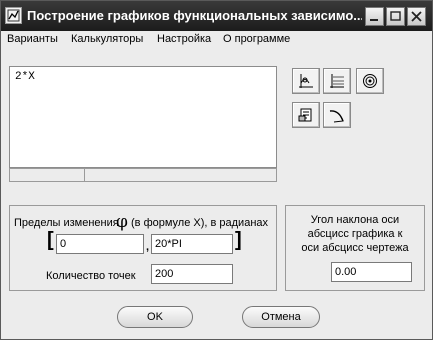  What do you see at coordinates (200, 223) in the screenshot?
I see `range-label-suffix: (в формуле X), в радианах` at bounding box center [200, 223].